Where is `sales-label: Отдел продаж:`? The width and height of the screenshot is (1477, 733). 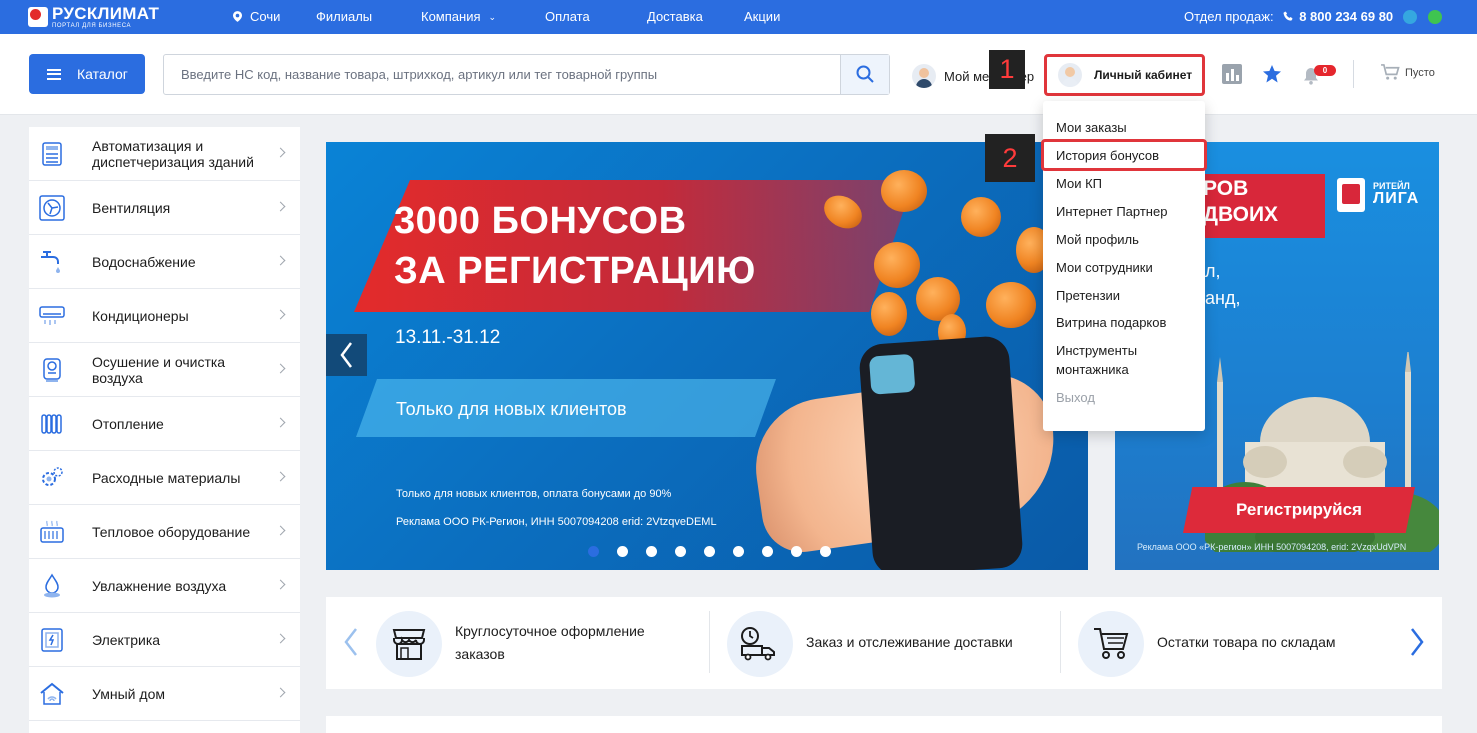
sales-label: Отдел продаж: is located at coordinates (1229, 16).